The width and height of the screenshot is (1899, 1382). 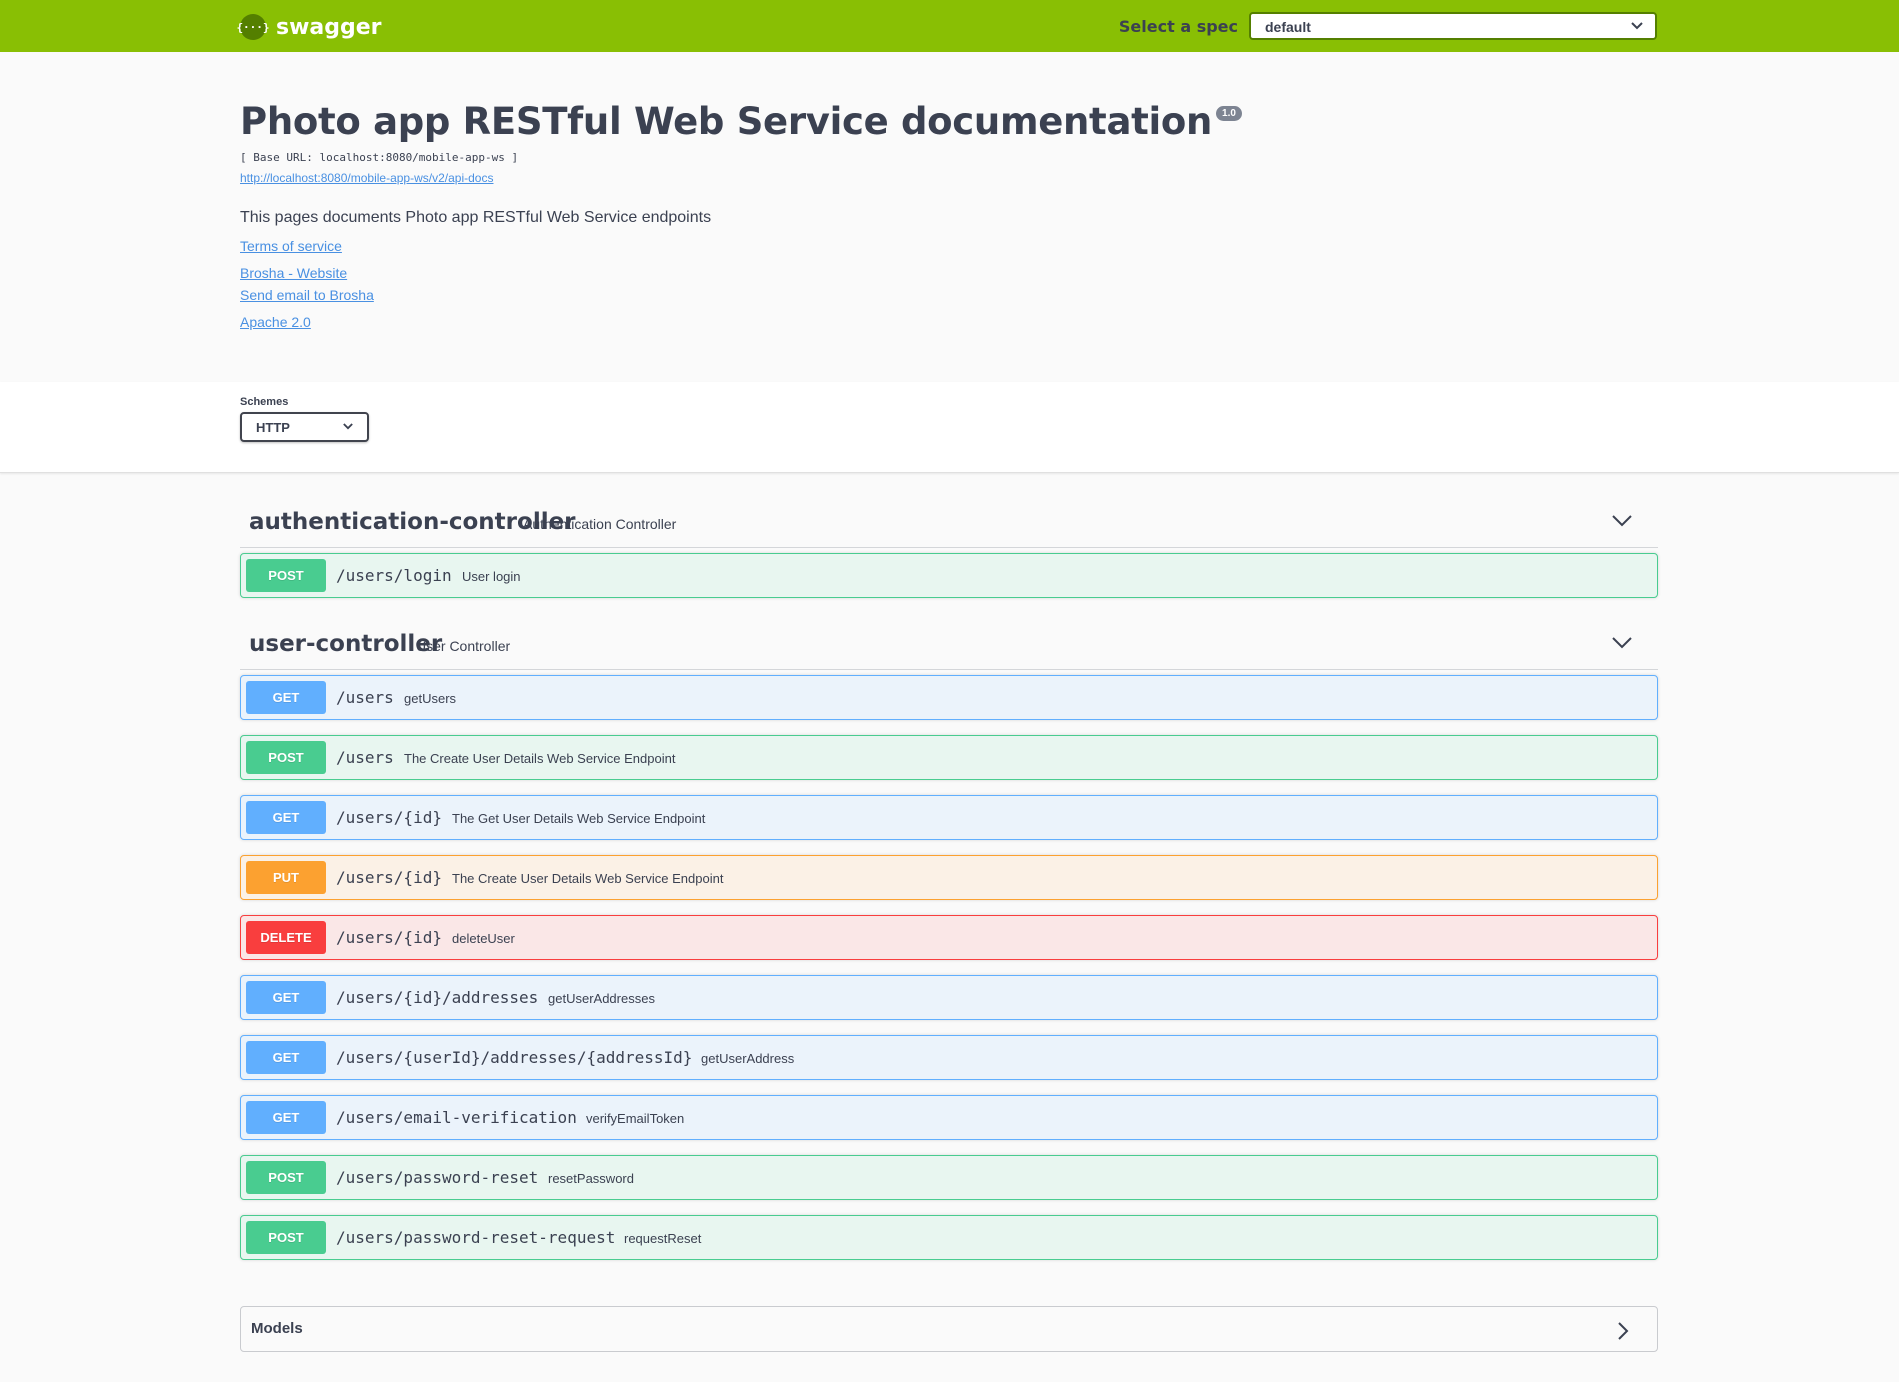 What do you see at coordinates (514, 1057) in the screenshot?
I see `operation-path: /users/{userId}/addresses/{addressId}` at bounding box center [514, 1057].